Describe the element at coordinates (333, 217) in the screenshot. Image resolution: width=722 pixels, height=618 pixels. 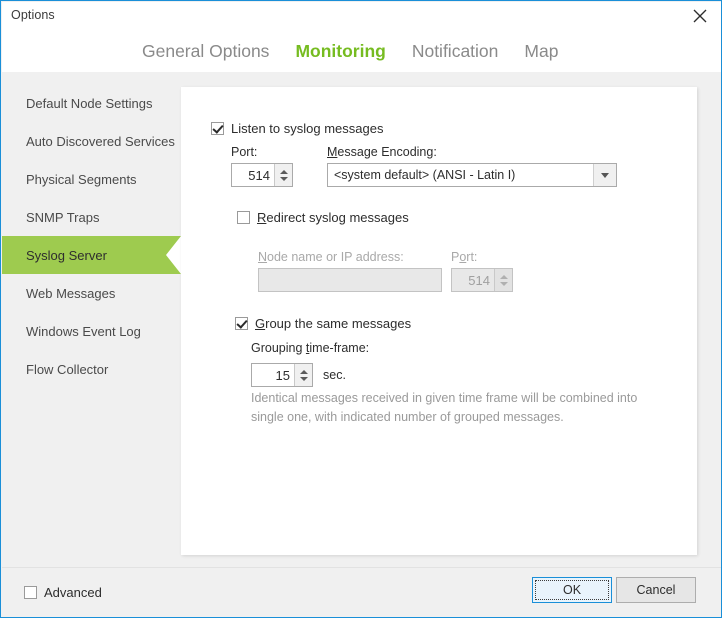
I see `redirect-syslog-messages-label: Redirect syslog messages` at that location.